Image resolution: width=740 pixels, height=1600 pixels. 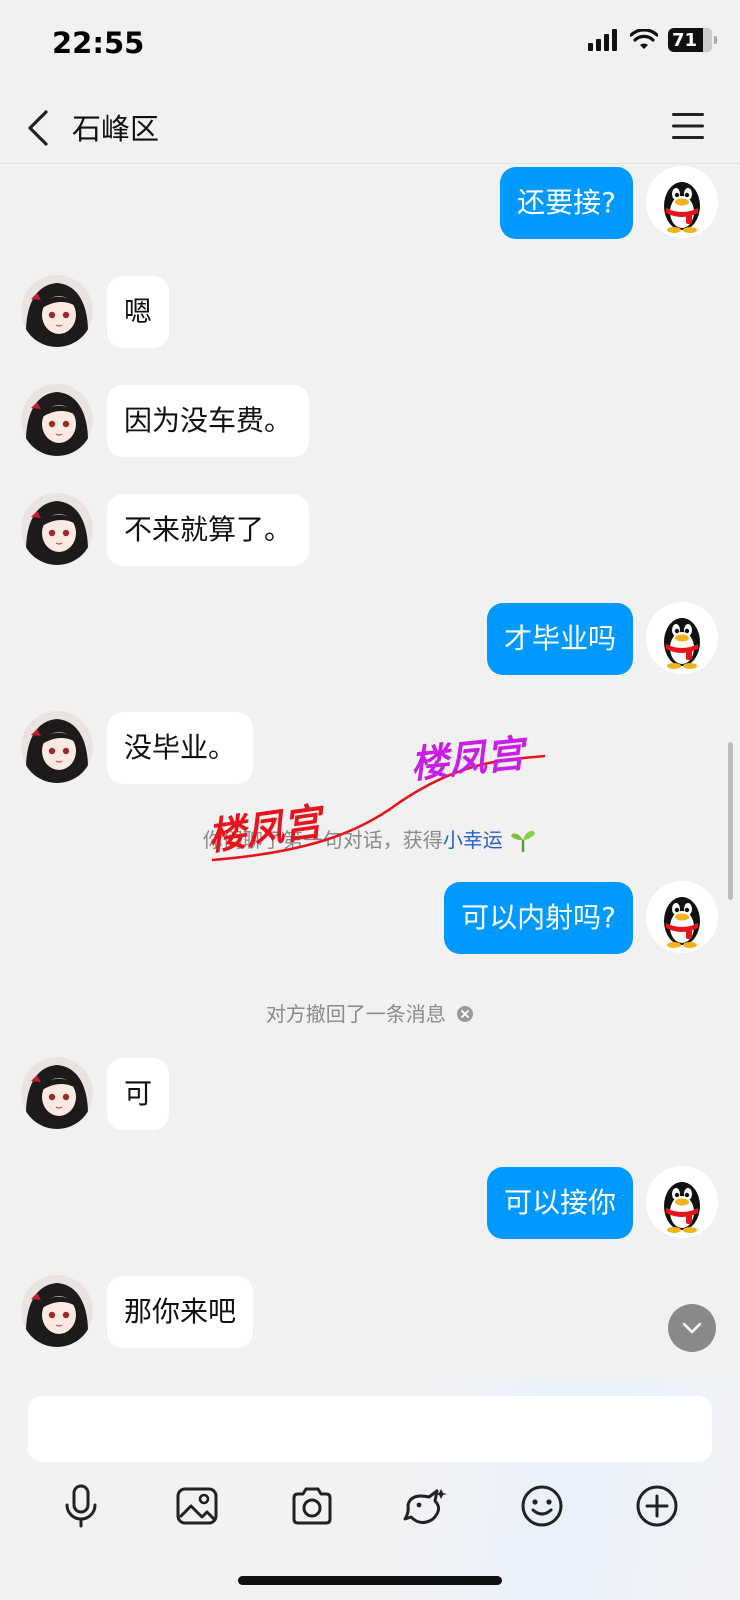 I want to click on bird-icon, so click(x=425, y=1506).